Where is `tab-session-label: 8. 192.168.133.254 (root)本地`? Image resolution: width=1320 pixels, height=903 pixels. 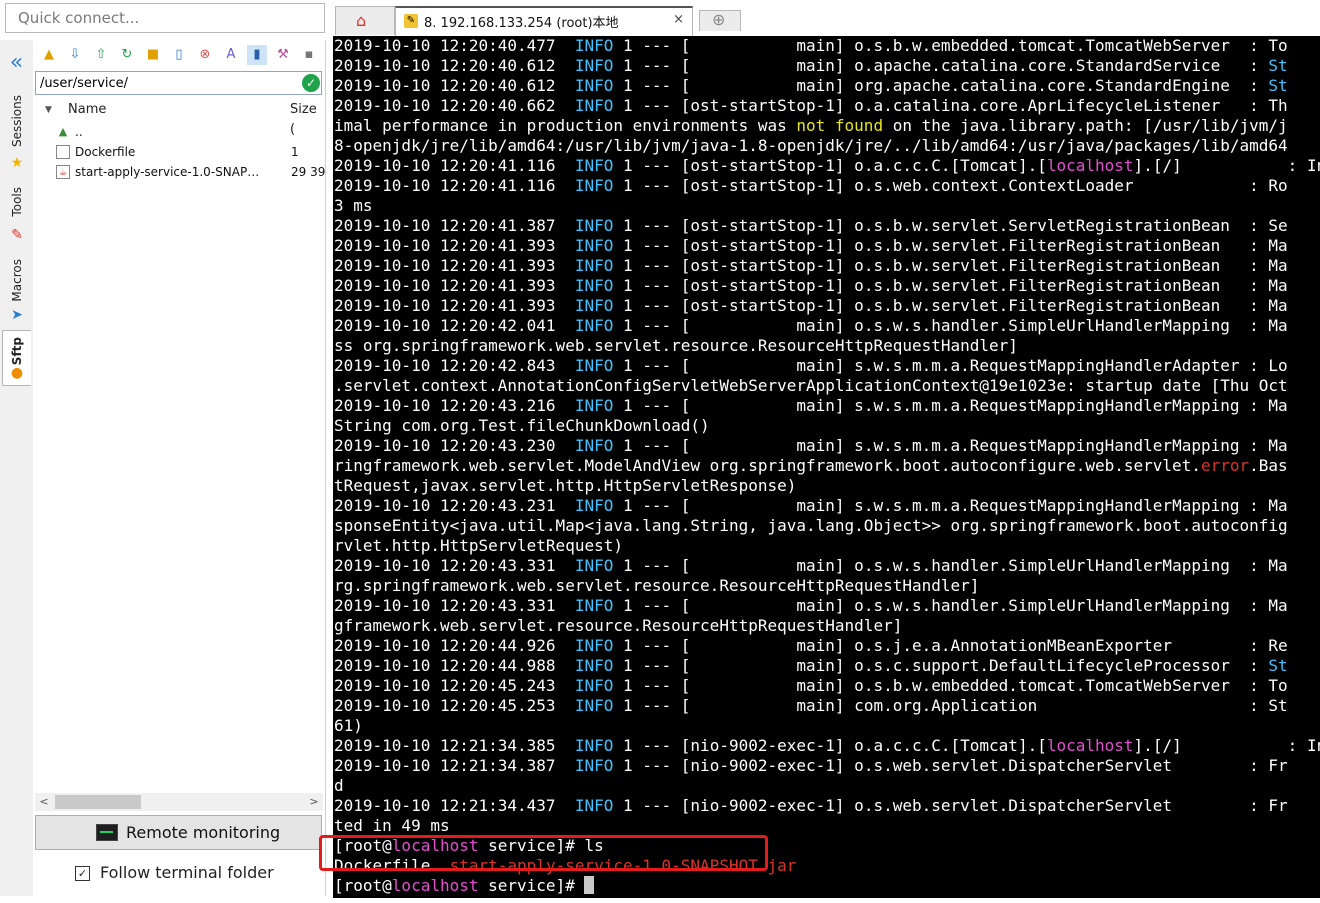
tab-session-label: 8. 192.168.133.254 (root)本地 is located at coordinates (521, 23).